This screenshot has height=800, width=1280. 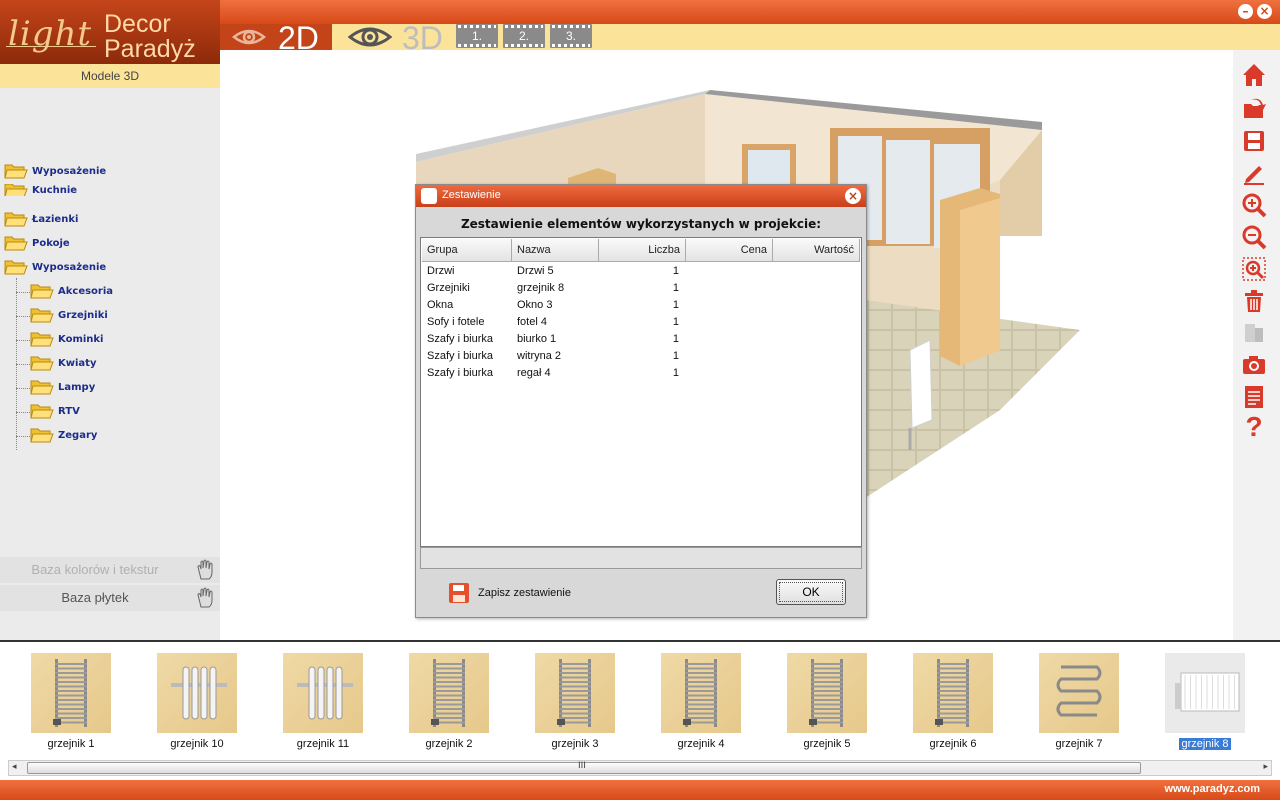 What do you see at coordinates (1254, 109) in the screenshot?
I see `open-folder-icon` at bounding box center [1254, 109].